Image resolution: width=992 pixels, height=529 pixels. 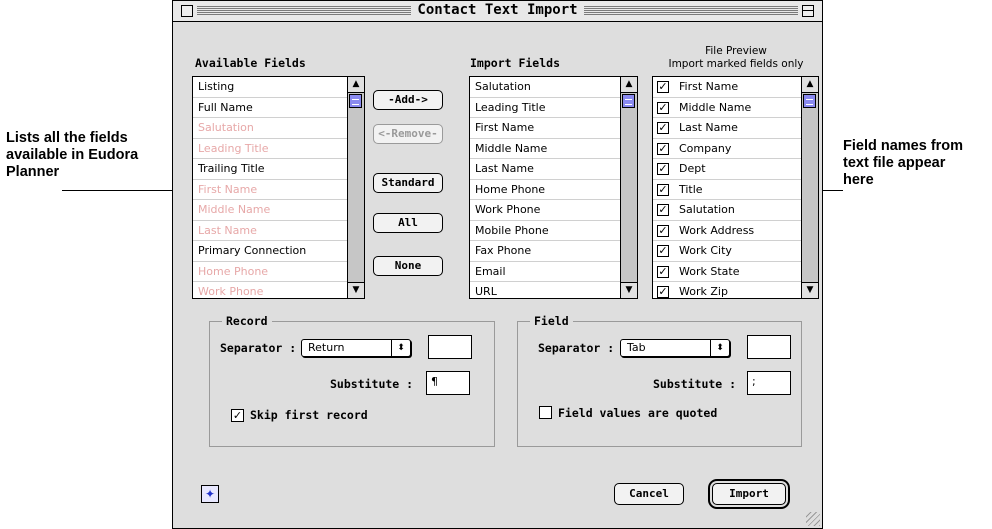 I want to click on record-substitute-field: ¶, so click(x=448, y=383).